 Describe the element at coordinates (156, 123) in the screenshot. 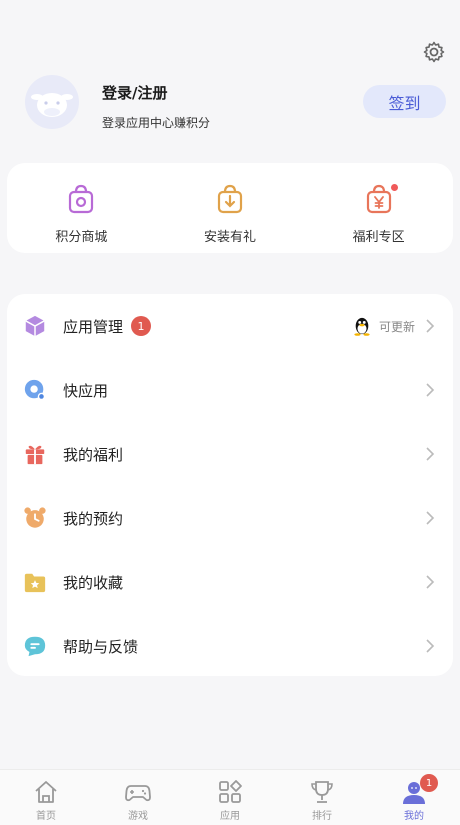

I see `login-subtitle: 登录应用中心赚积分` at that location.